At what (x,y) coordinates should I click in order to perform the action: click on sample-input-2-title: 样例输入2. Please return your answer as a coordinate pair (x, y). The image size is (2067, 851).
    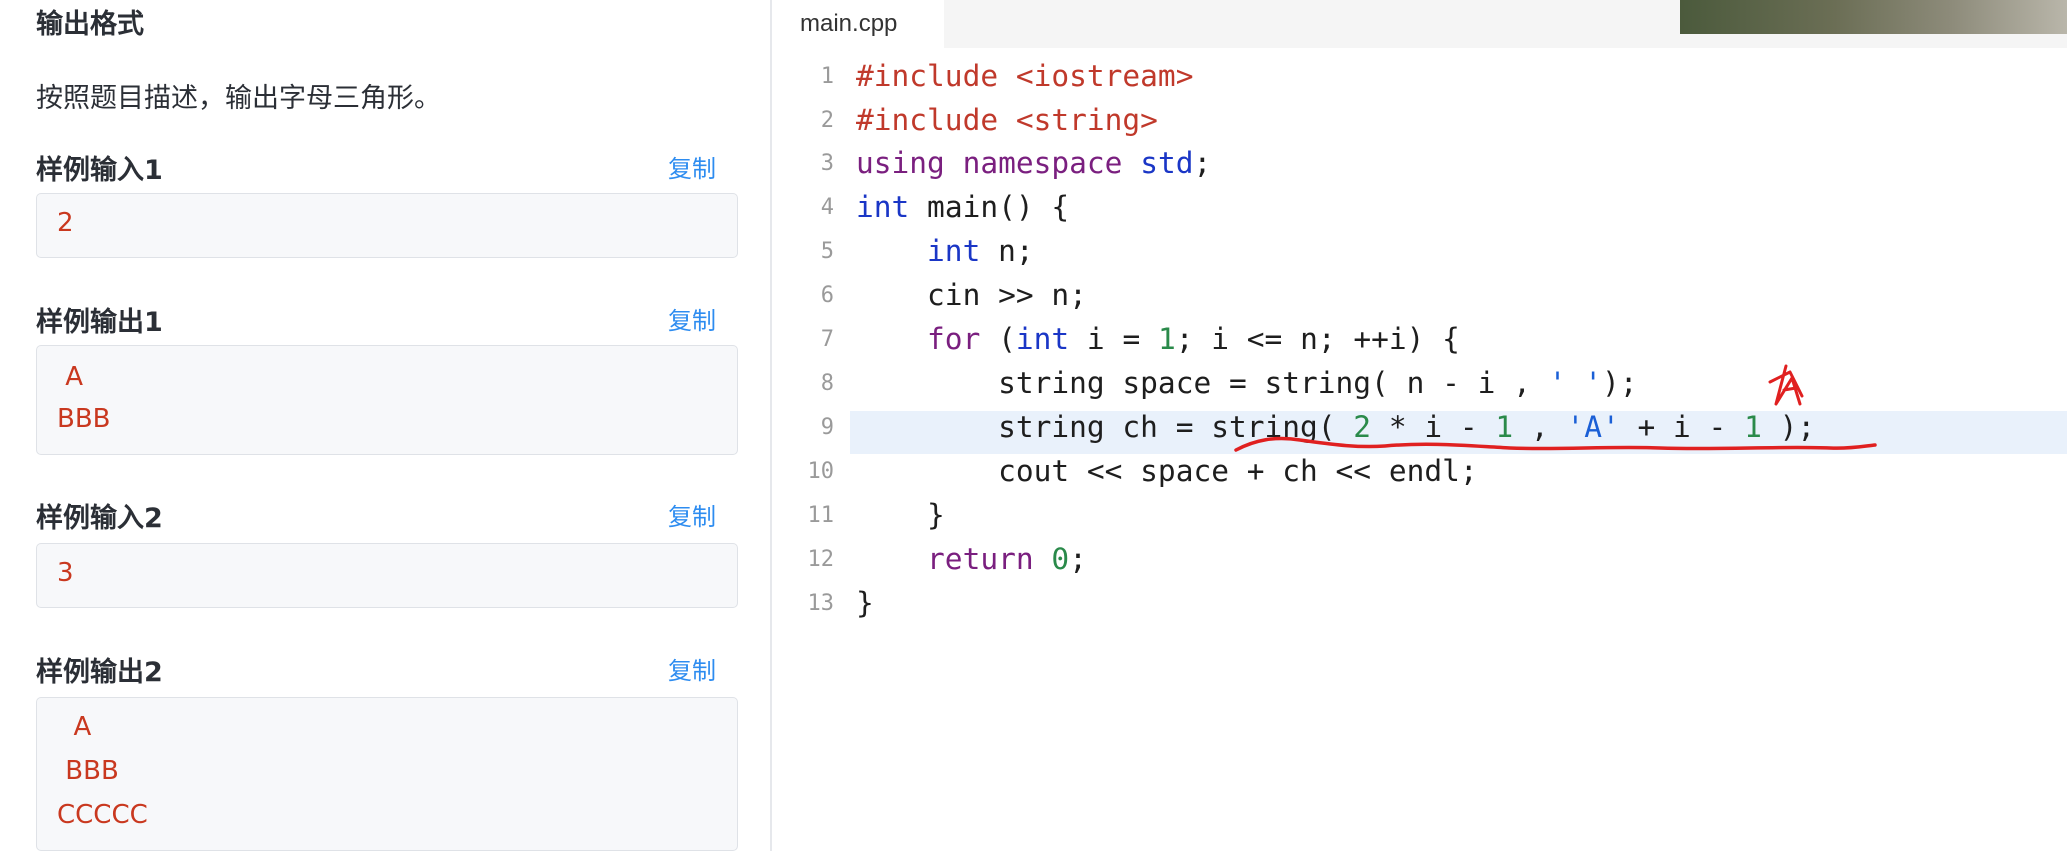
    Looking at the image, I should click on (99, 518).